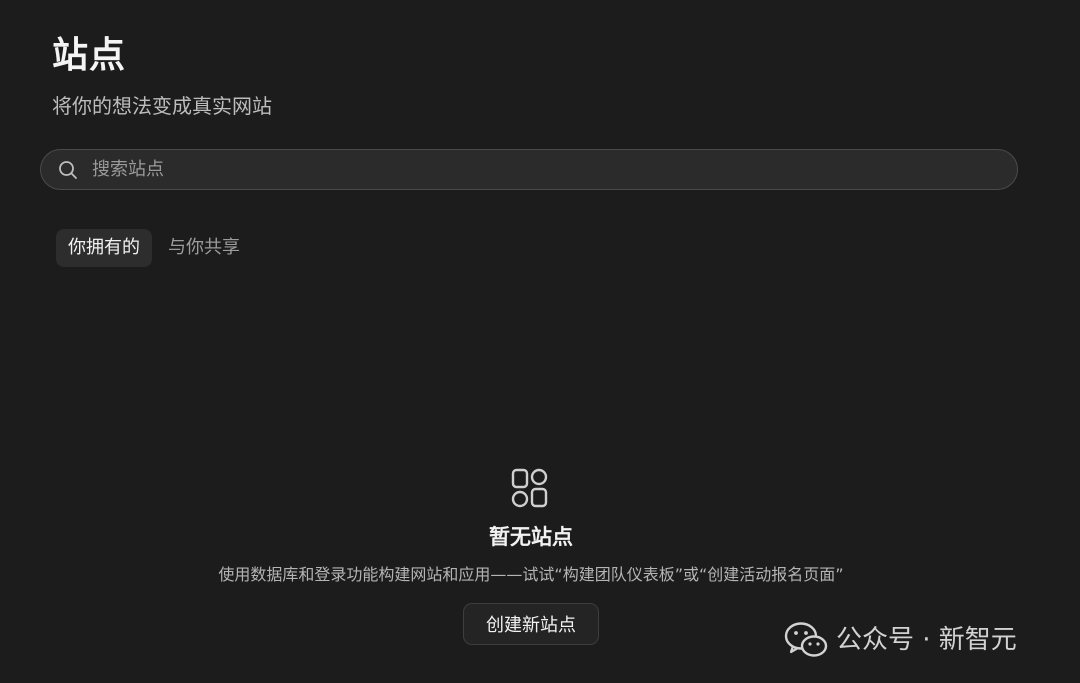 The height and width of the screenshot is (683, 1080). I want to click on create-site-button: 创建新站点, so click(531, 624).